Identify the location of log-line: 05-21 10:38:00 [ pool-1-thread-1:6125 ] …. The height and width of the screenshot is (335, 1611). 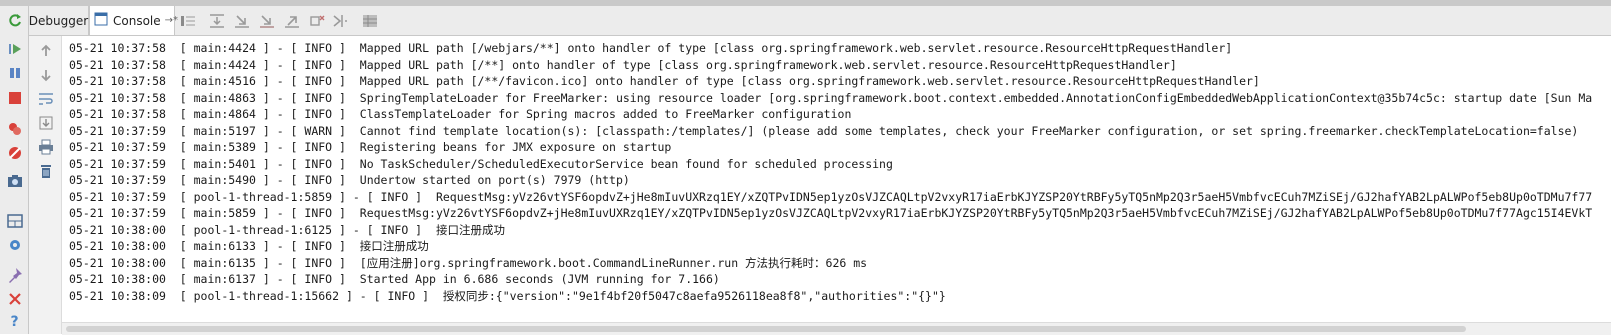
(287, 229).